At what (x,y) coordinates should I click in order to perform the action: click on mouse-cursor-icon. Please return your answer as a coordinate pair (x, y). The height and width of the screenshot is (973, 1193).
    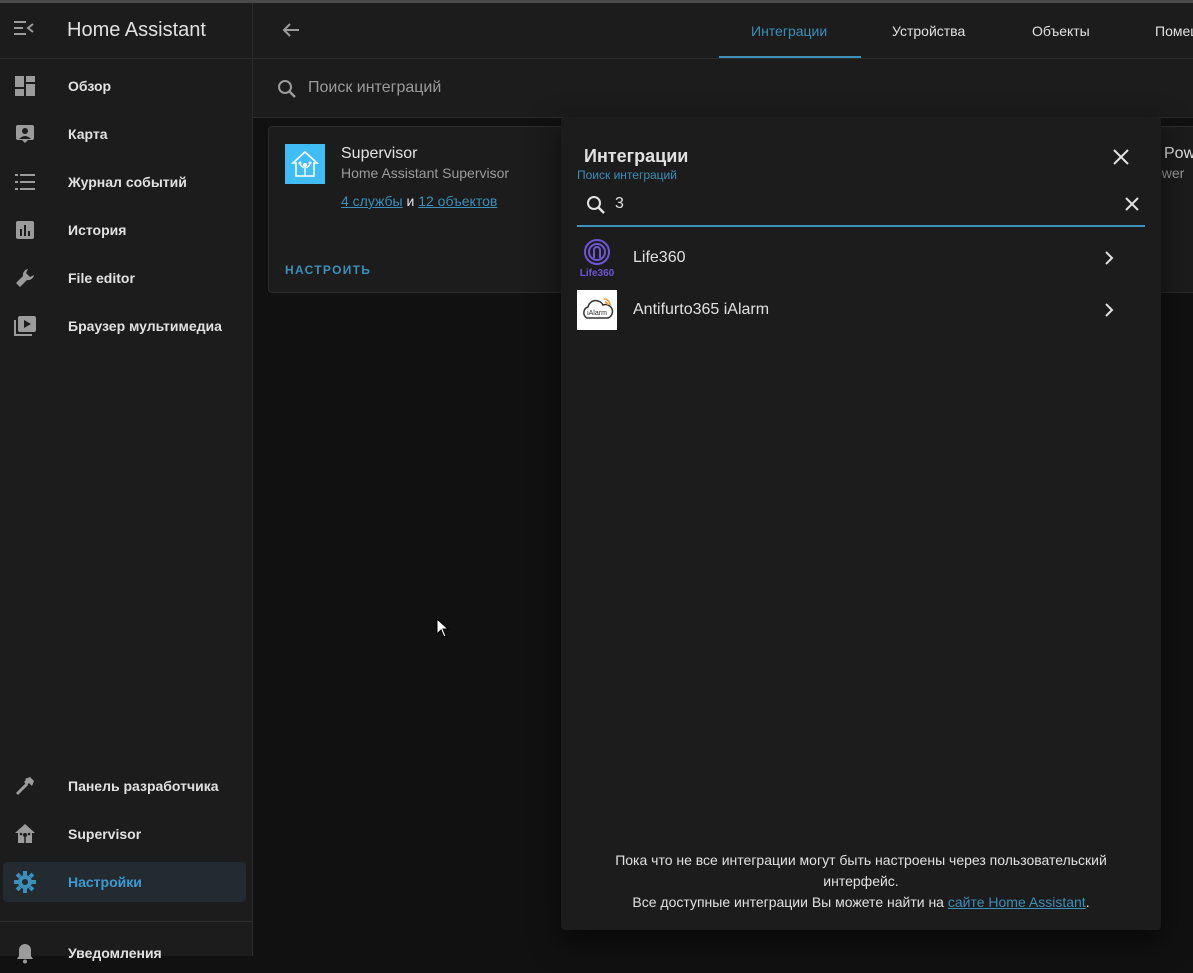
    Looking at the image, I should click on (443, 630).